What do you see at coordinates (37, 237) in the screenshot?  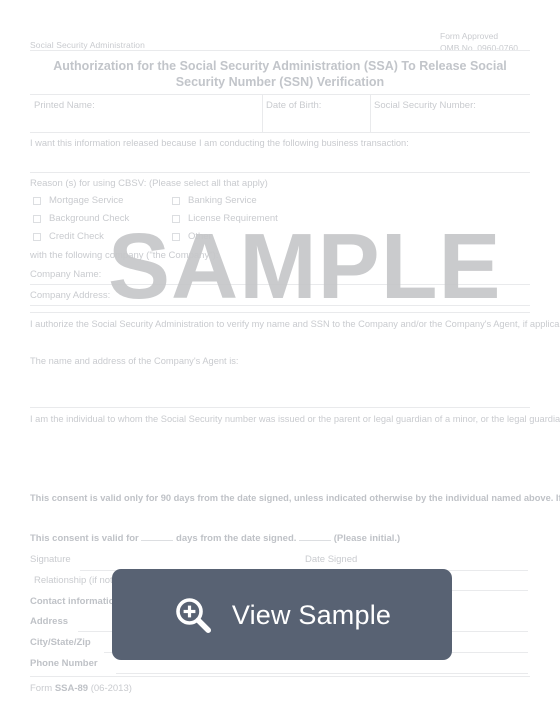 I see `checkbox-credit-check` at bounding box center [37, 237].